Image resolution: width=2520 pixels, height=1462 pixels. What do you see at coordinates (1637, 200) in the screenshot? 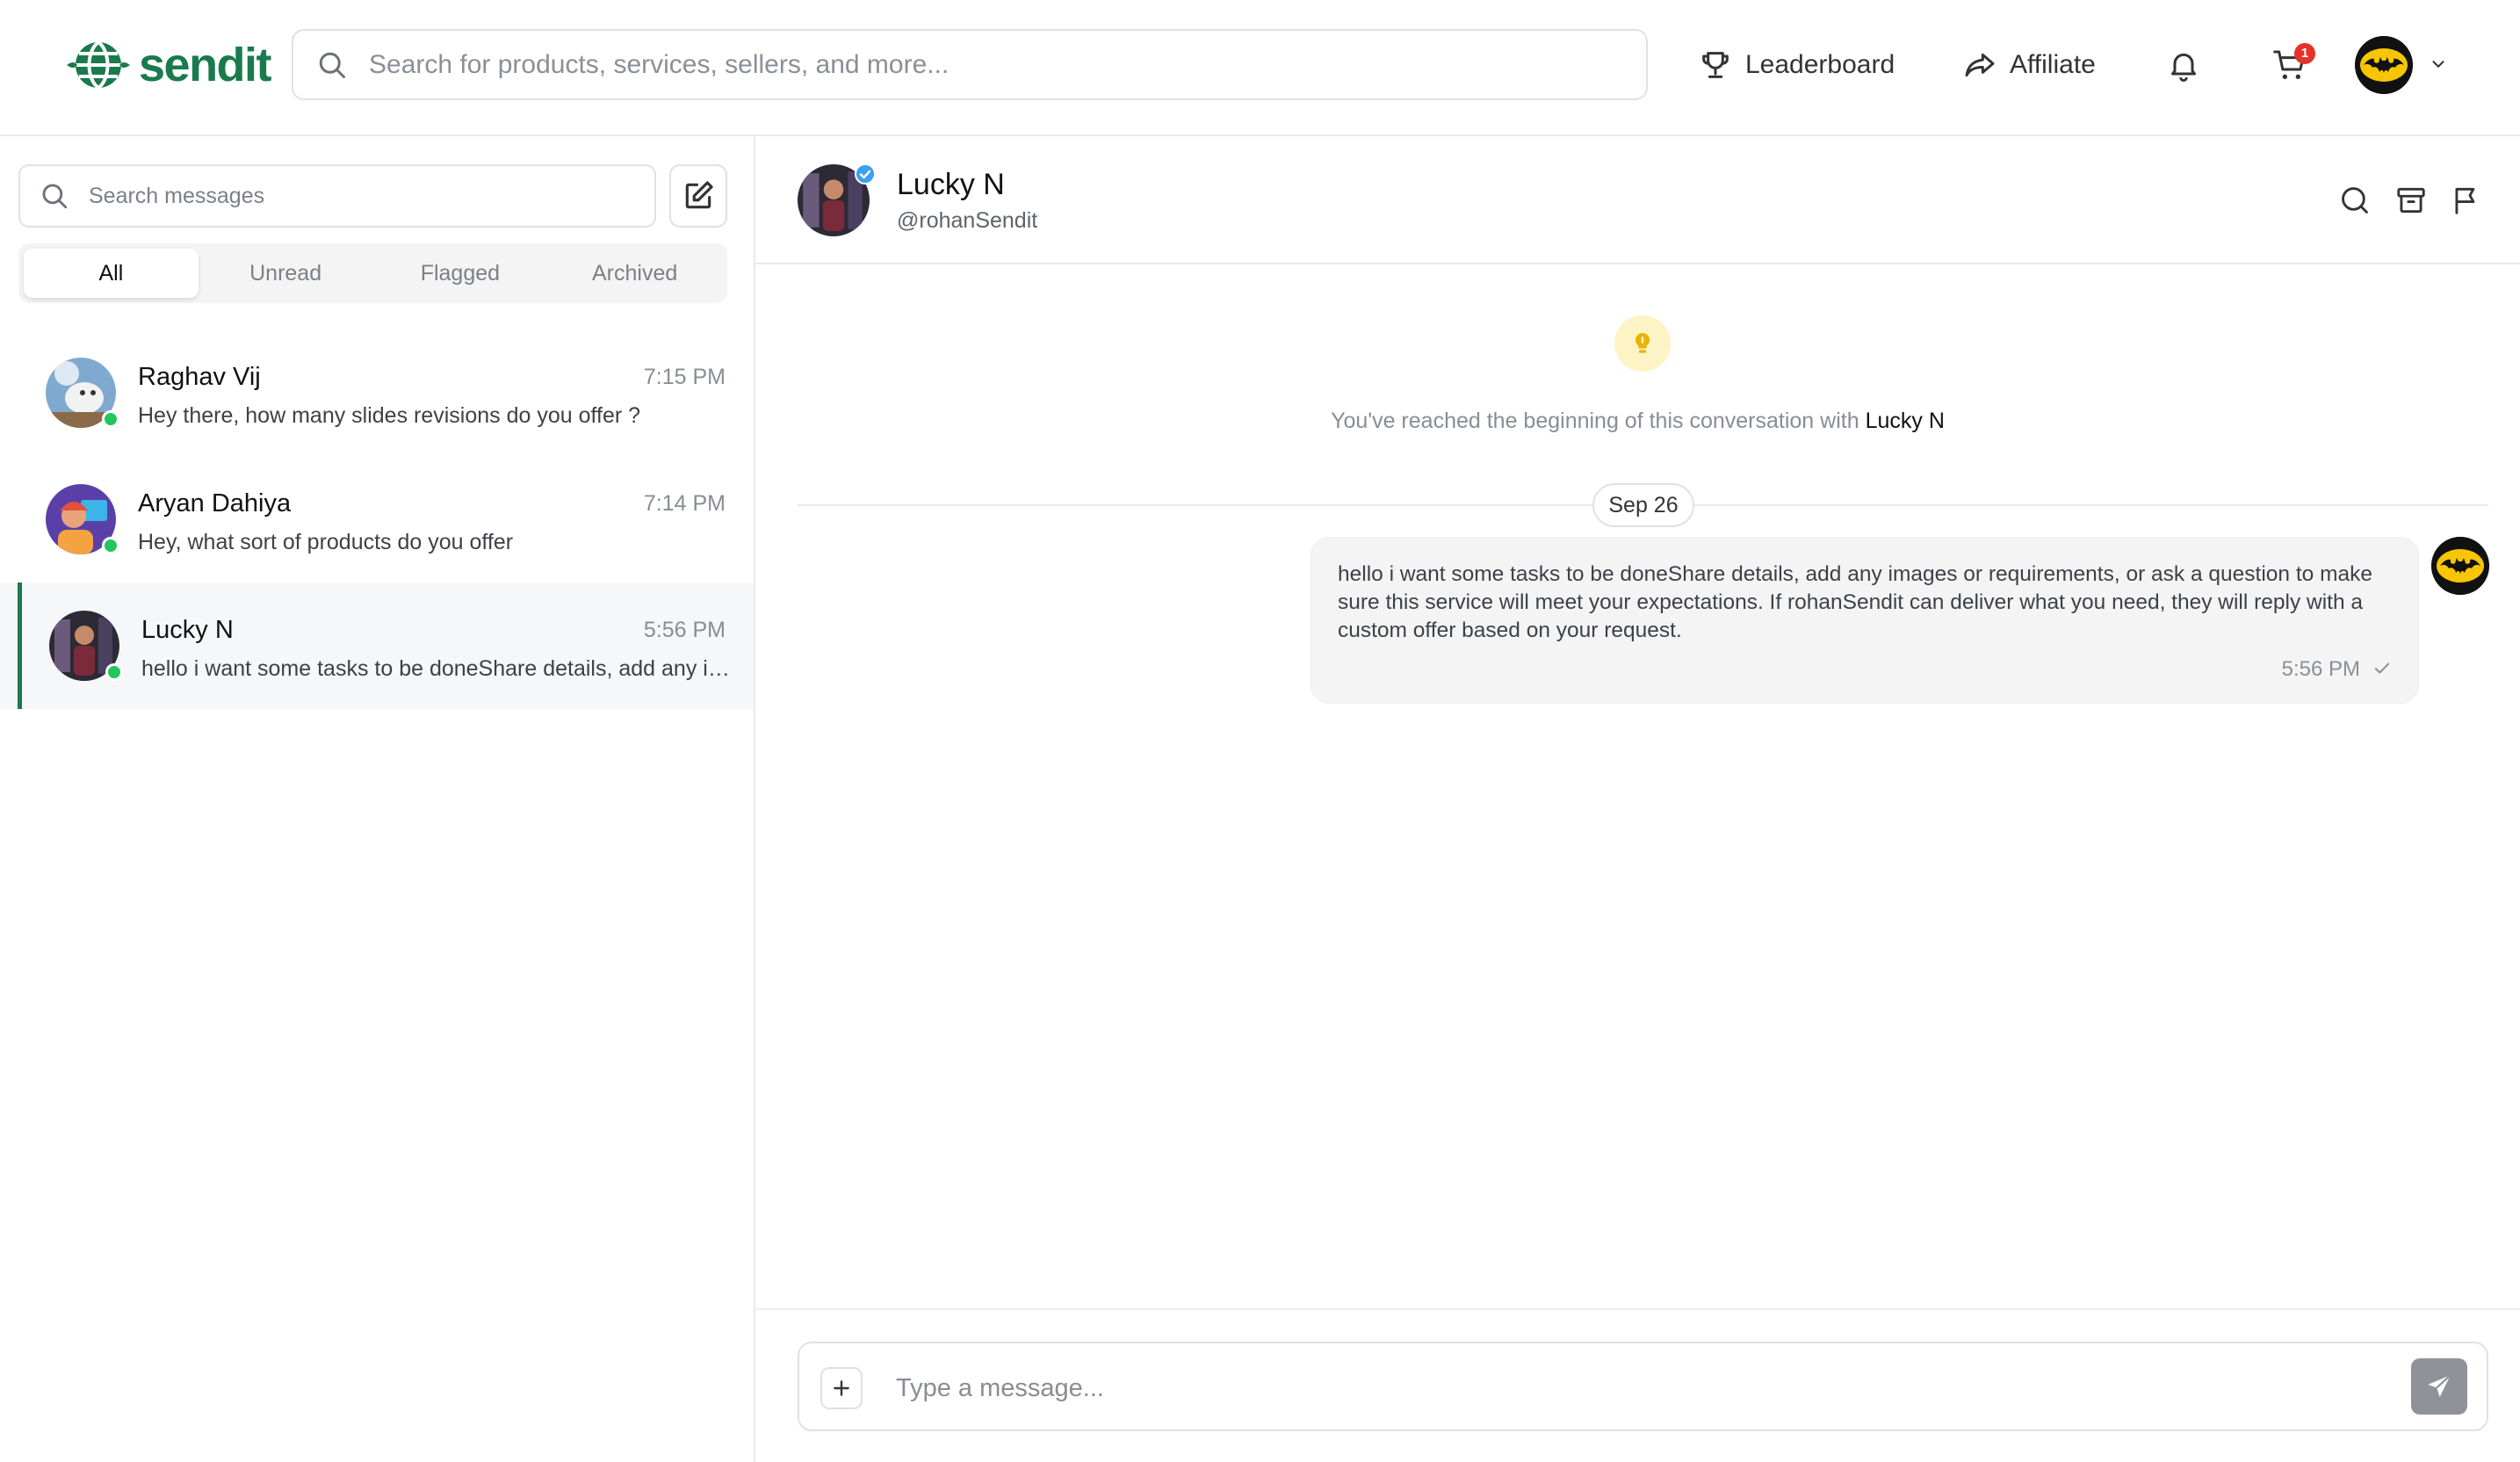
I see `chat-header: Lucky N @rohanSendit` at bounding box center [1637, 200].